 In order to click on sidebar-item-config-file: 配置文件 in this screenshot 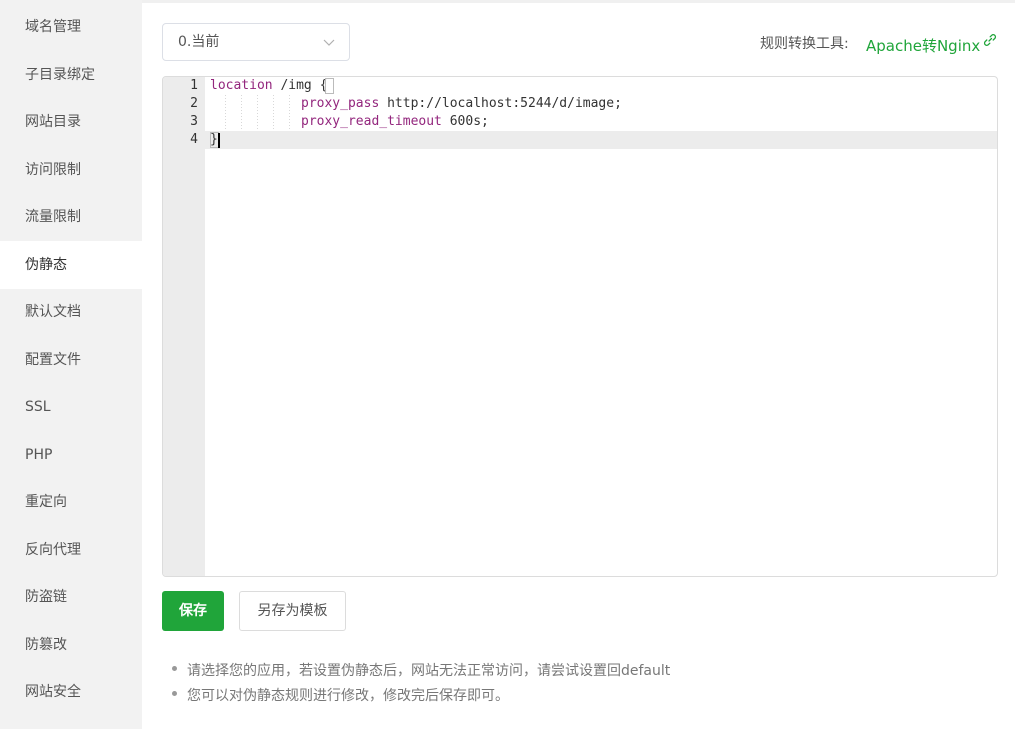, I will do `click(71, 360)`.